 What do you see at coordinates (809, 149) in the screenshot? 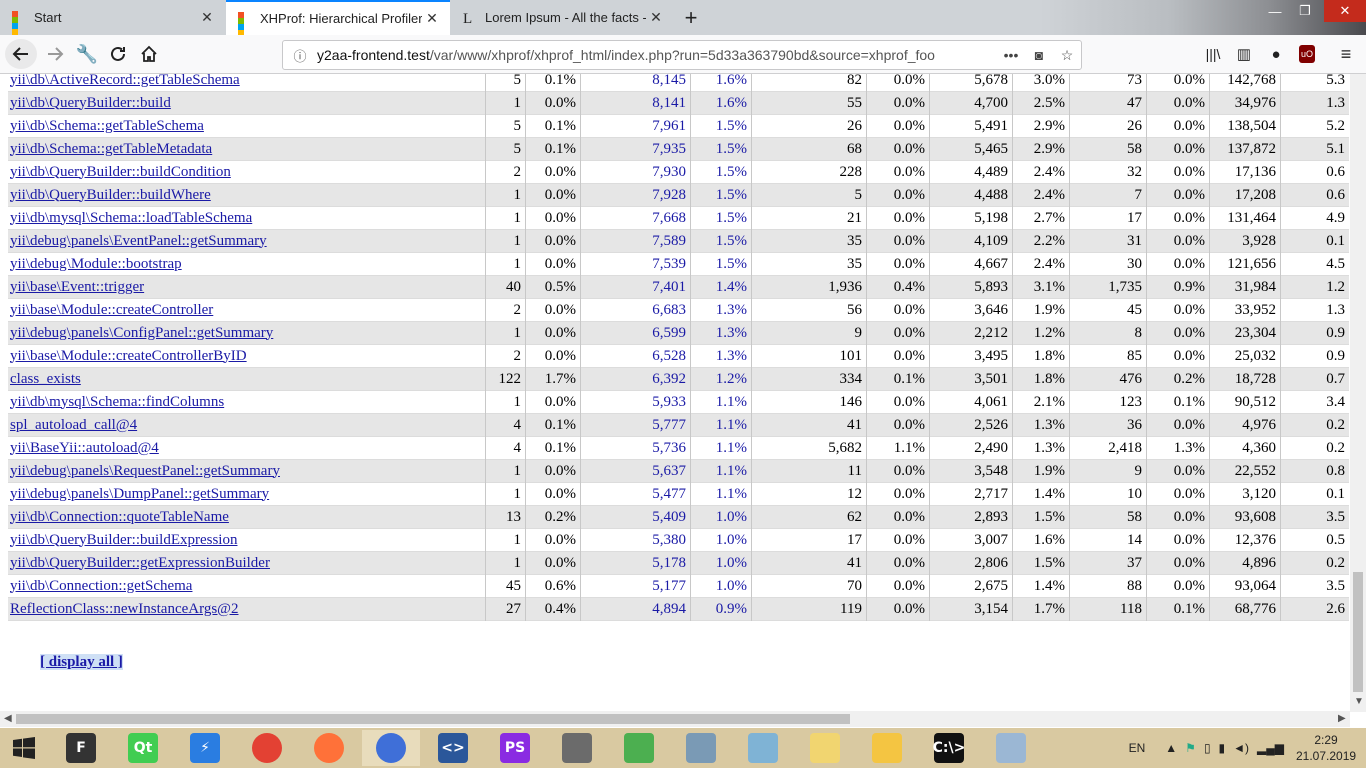
I see `excl-wall-time-cell: 68` at bounding box center [809, 149].